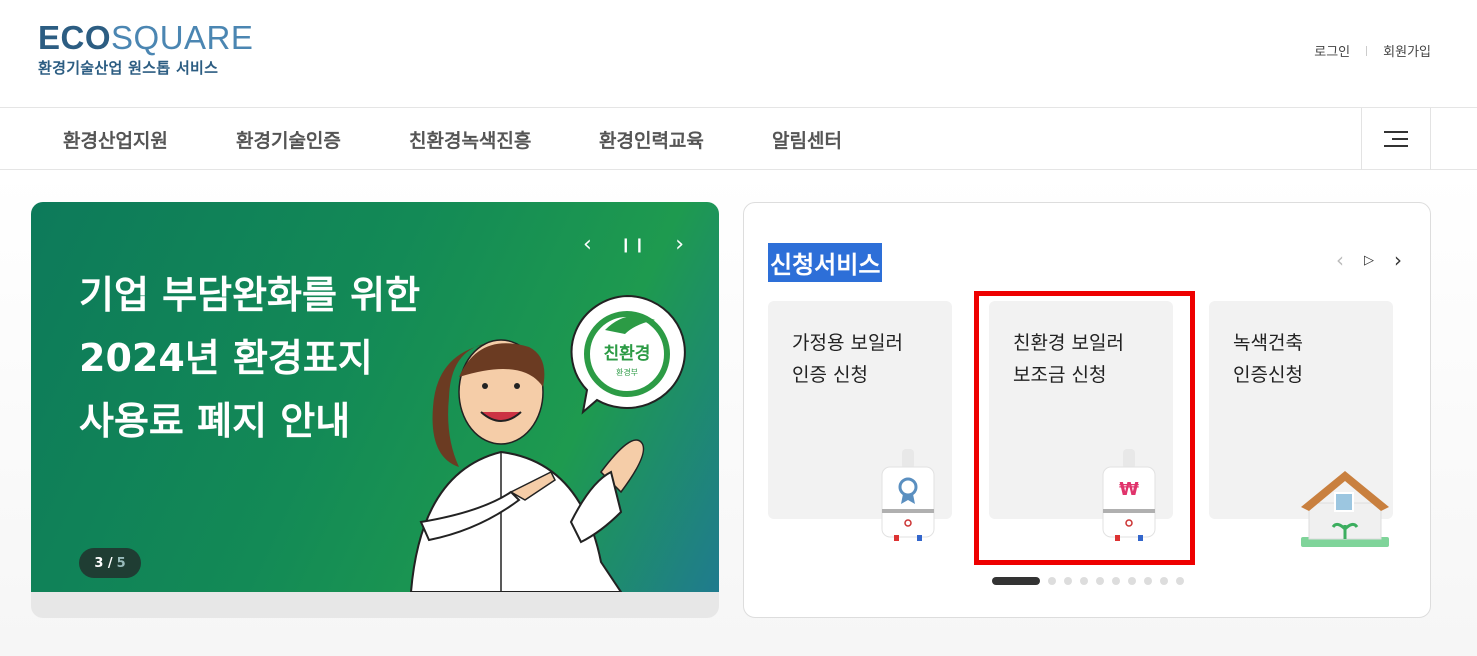 The width and height of the screenshot is (1477, 656). Describe the element at coordinates (1084, 428) in the screenshot. I see `highlight-box` at that location.